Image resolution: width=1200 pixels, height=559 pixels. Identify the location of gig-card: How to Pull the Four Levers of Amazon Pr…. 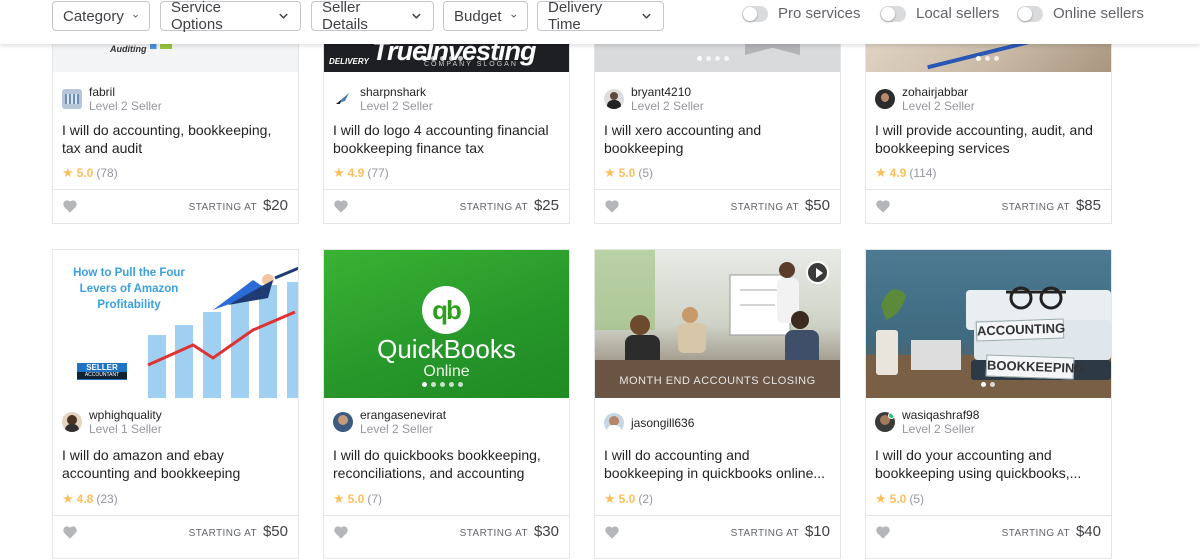
(175, 404).